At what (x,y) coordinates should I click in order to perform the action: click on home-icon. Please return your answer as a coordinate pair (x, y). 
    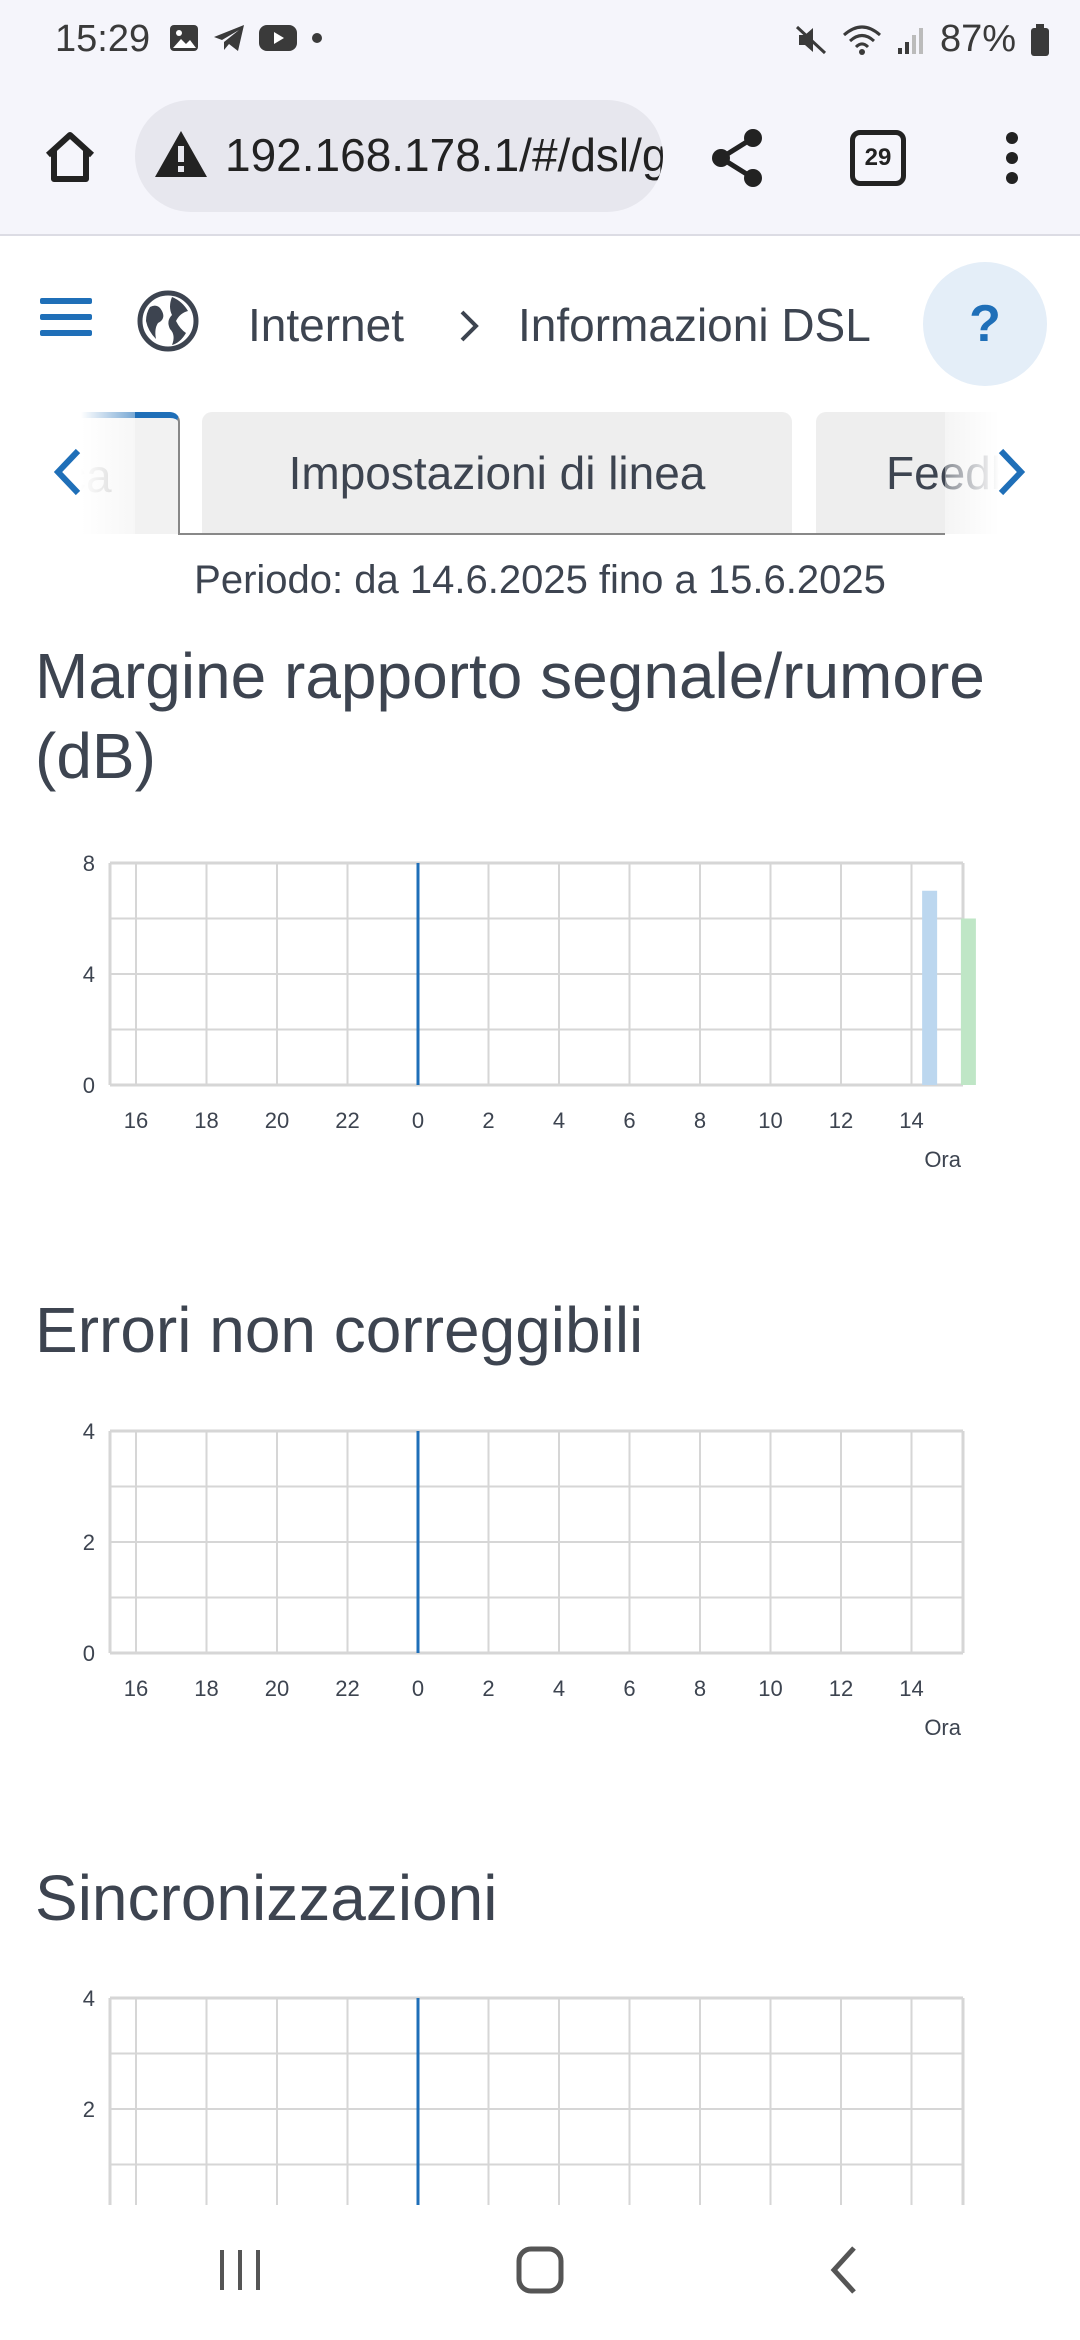
    Looking at the image, I should click on (70, 157).